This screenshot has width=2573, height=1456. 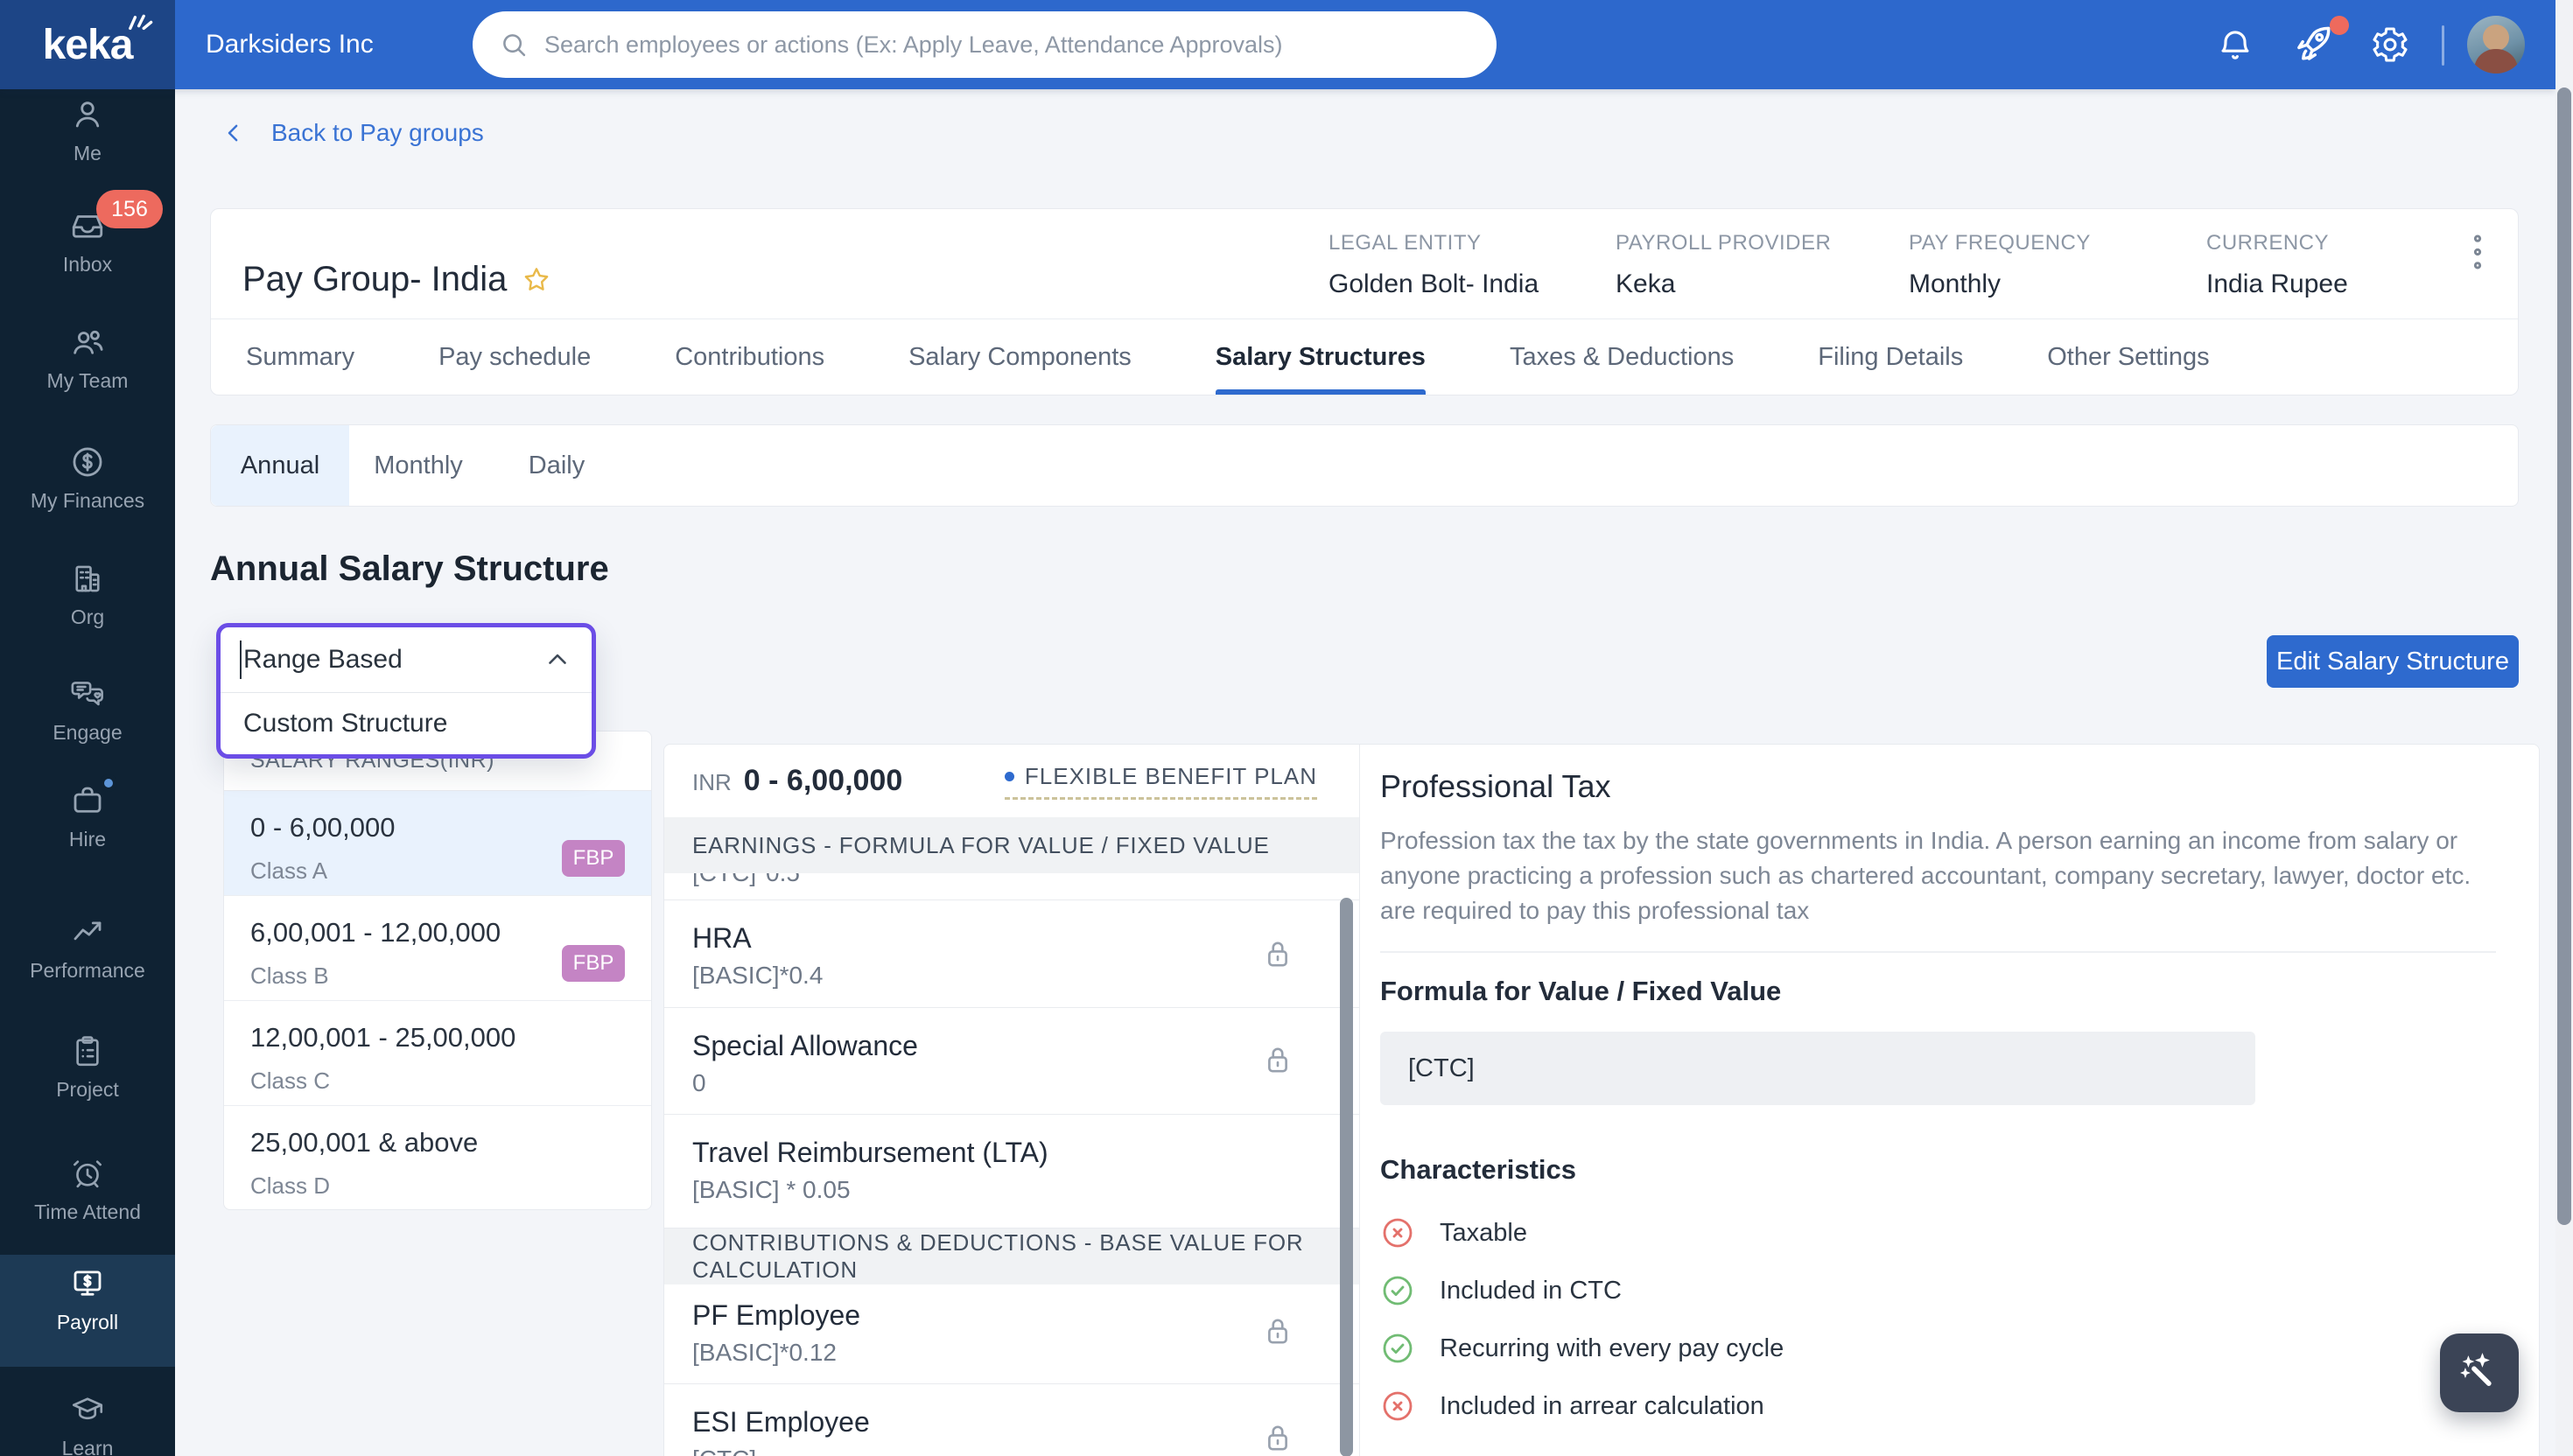 I want to click on component-row-special-allowance: Special Allowance 0, so click(x=1011, y=1061).